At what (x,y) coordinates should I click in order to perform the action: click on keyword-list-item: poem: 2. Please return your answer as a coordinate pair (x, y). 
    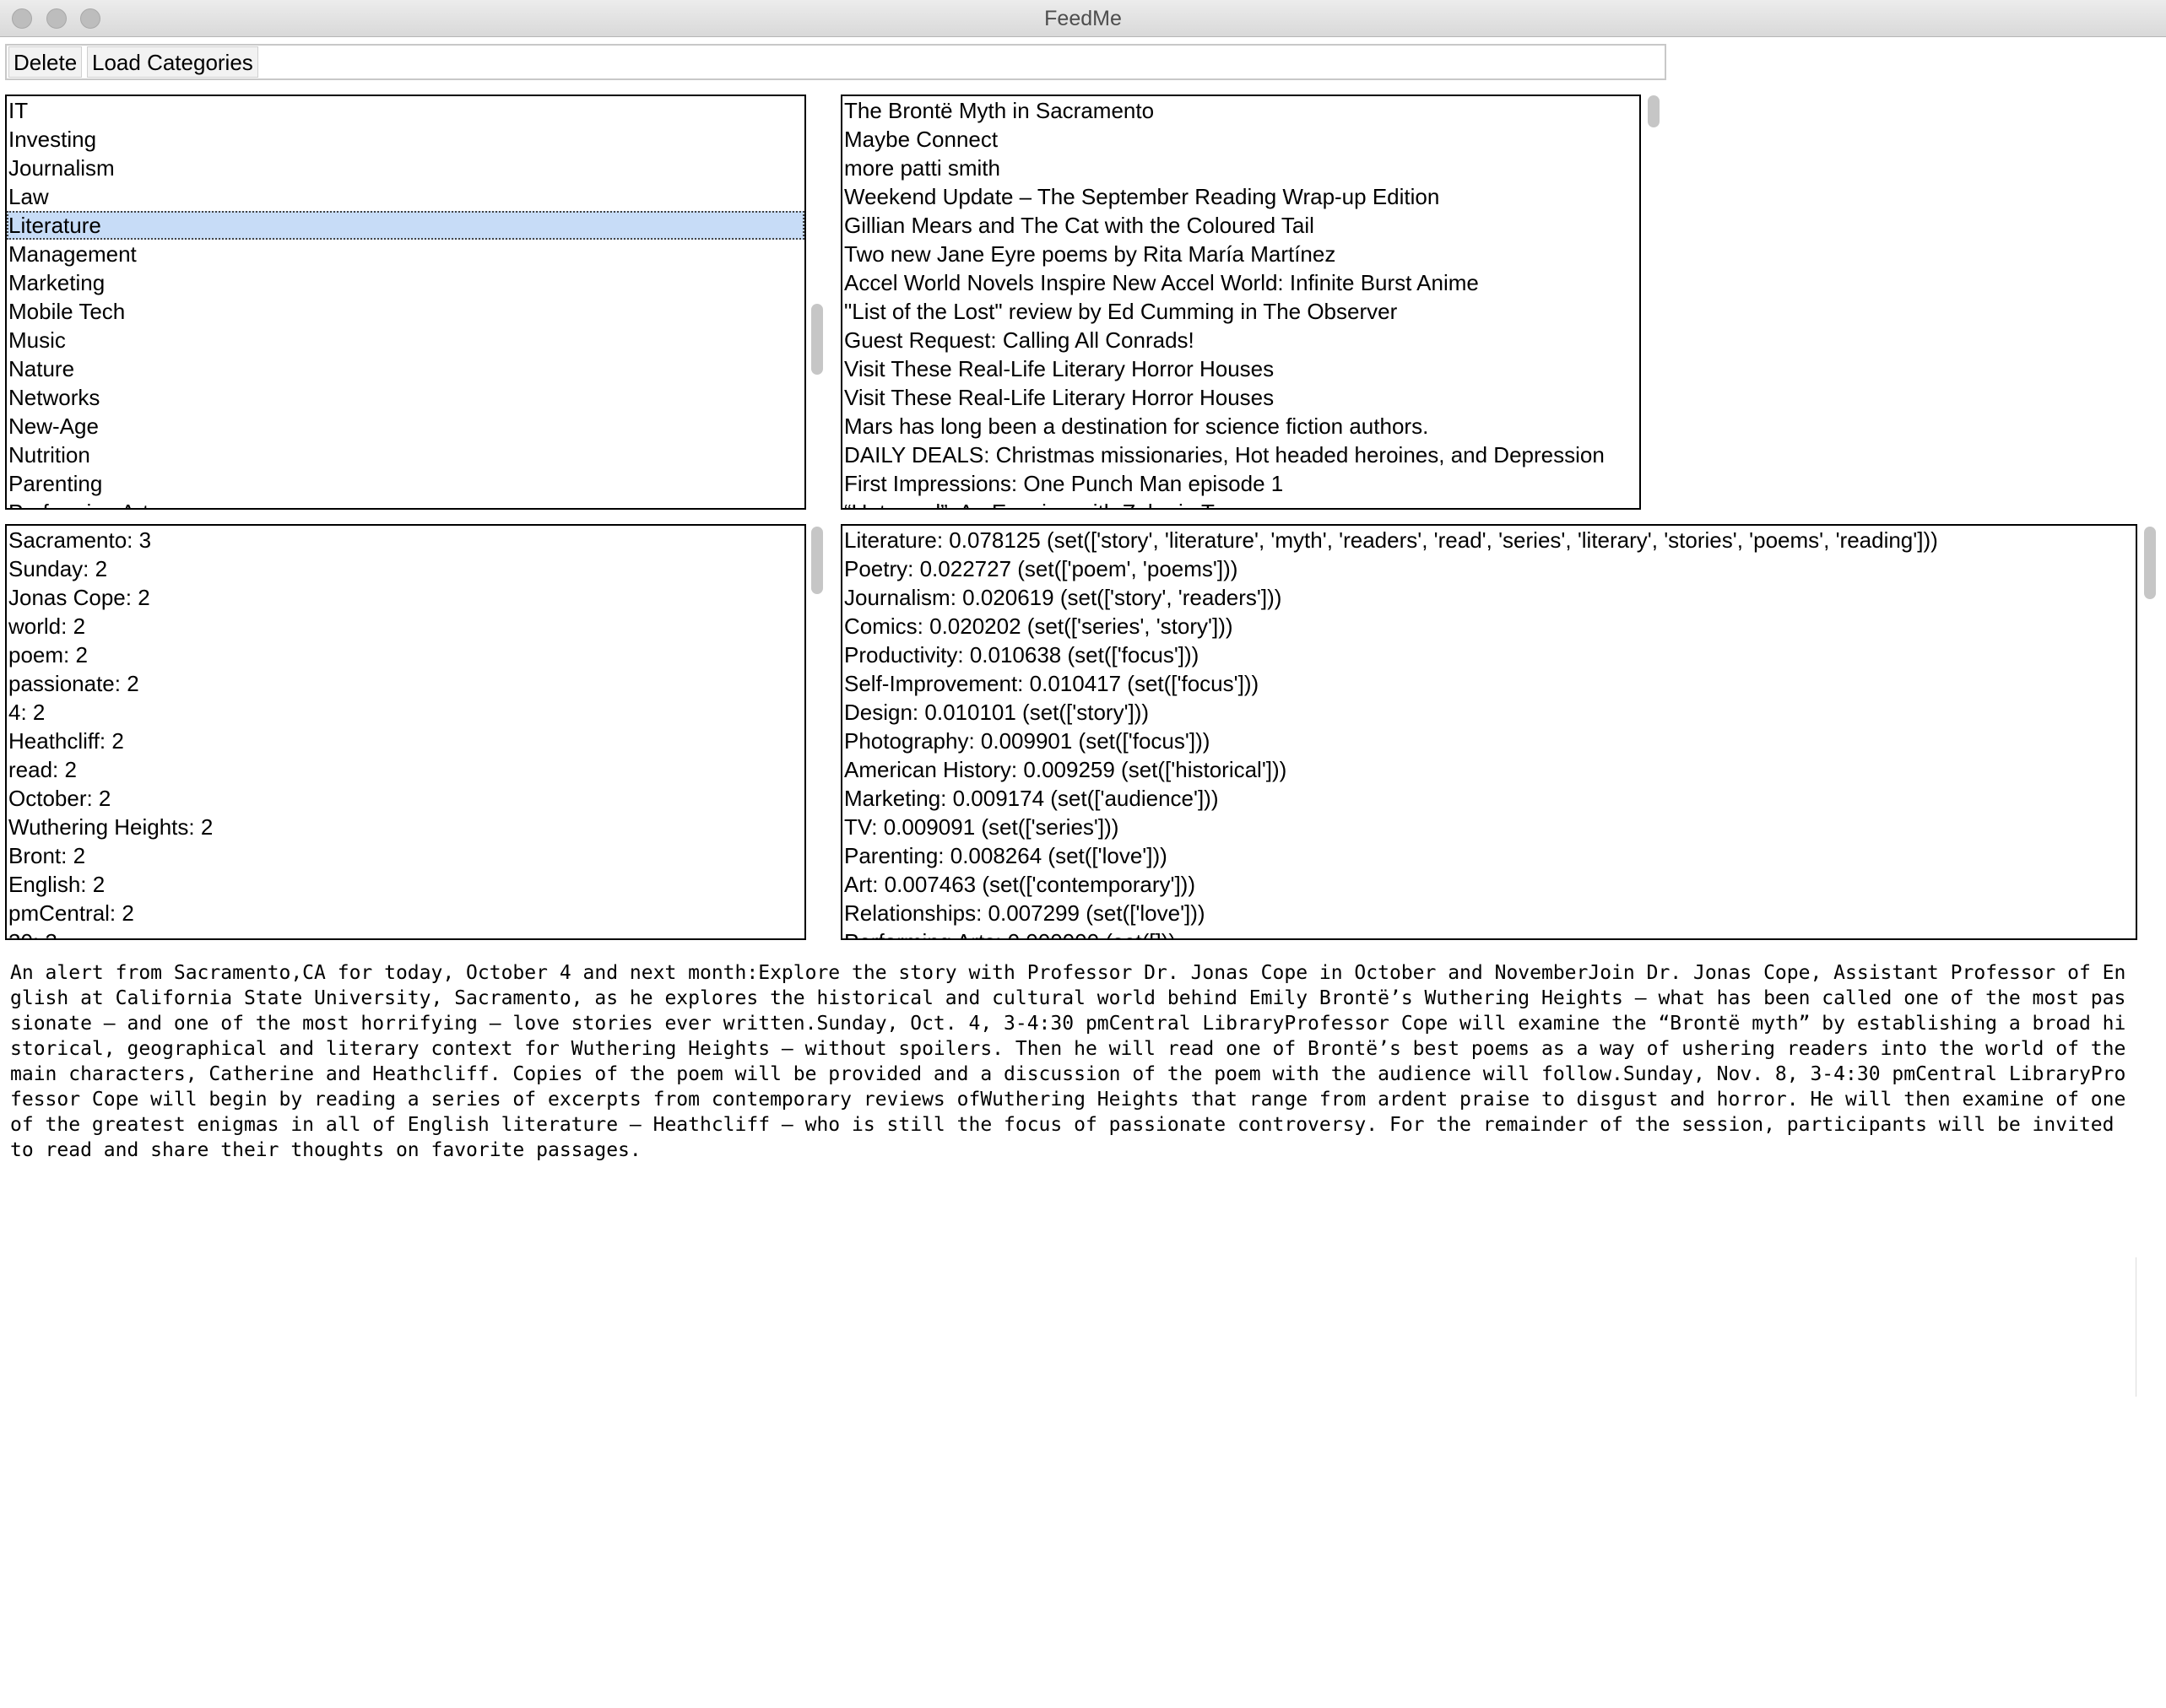
    Looking at the image, I should click on (405, 654).